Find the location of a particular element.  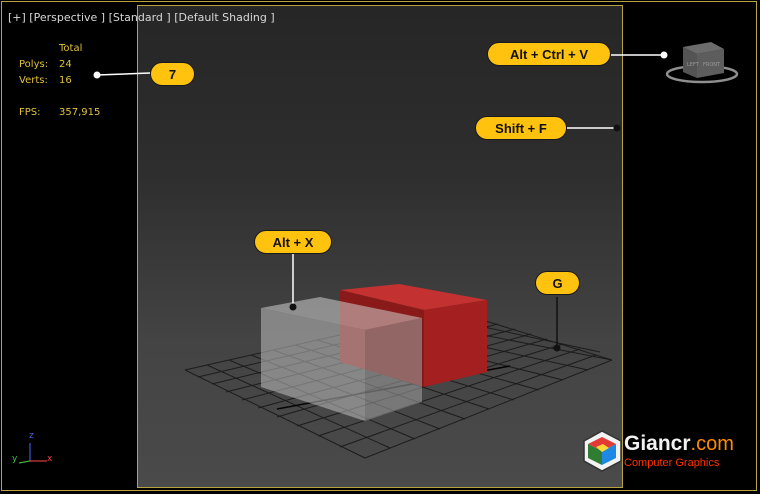

axis-y-label: y is located at coordinates (15, 459).